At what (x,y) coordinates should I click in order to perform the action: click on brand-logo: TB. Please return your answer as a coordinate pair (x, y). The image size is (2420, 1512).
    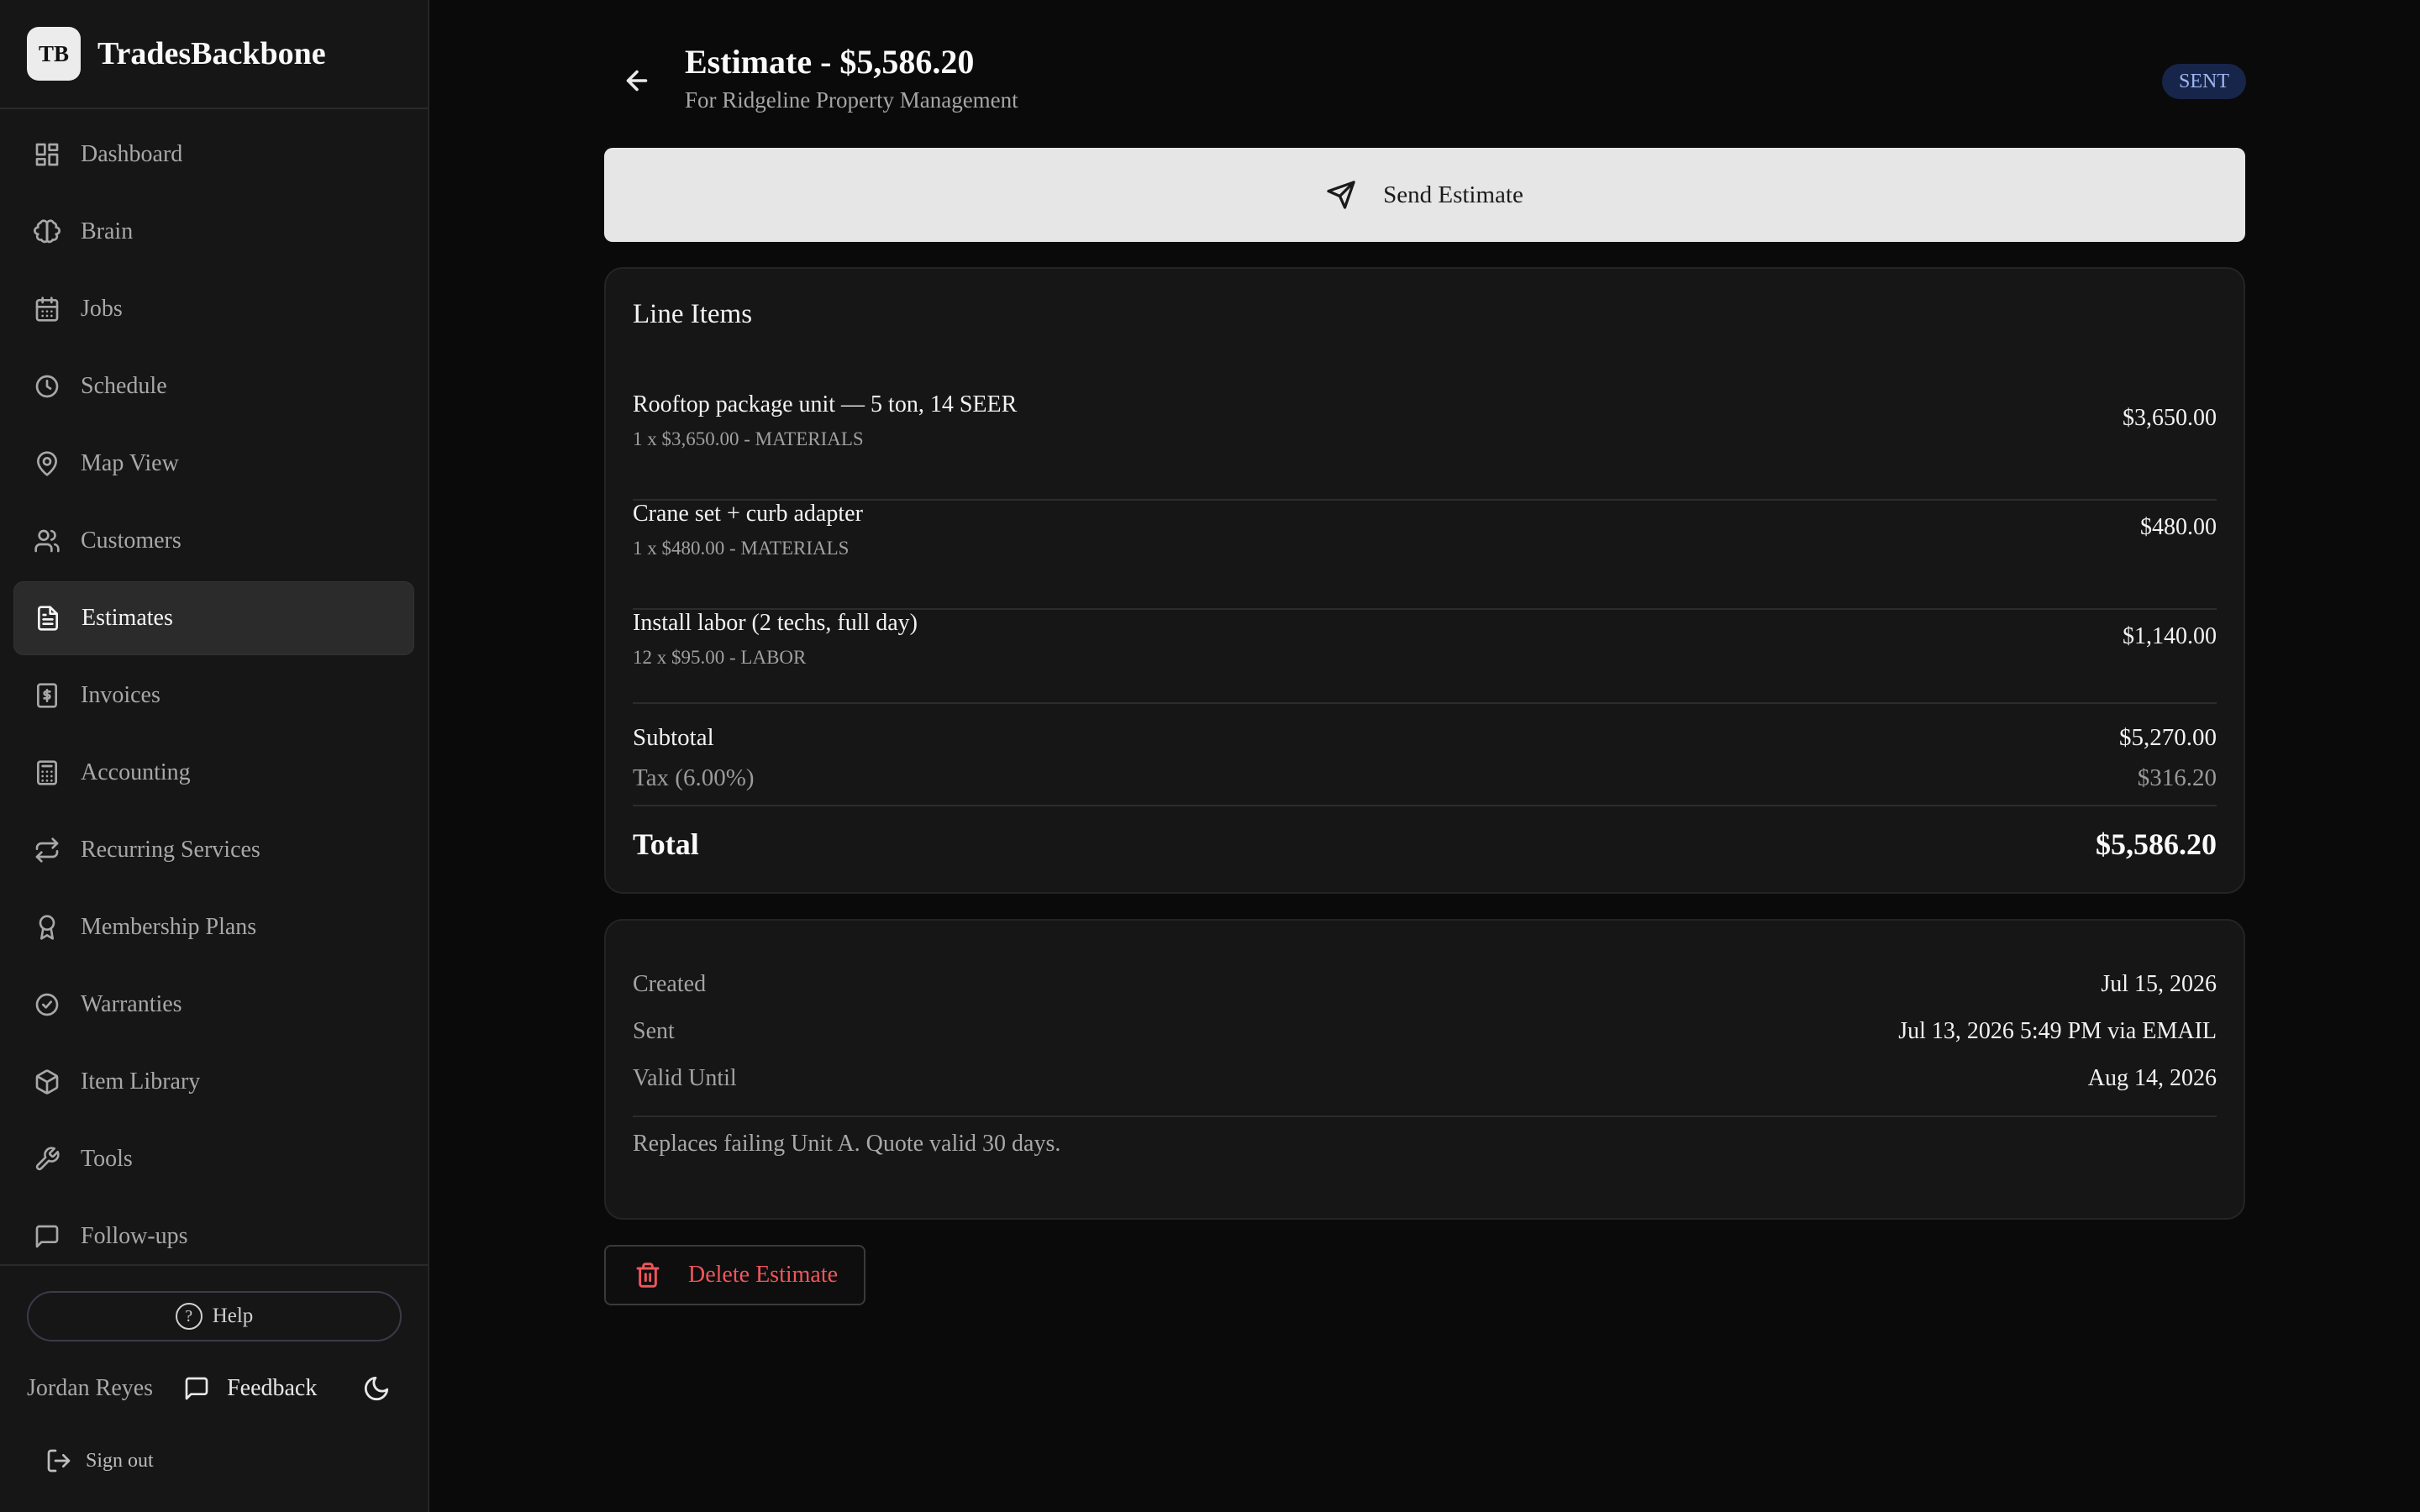
    Looking at the image, I should click on (54, 54).